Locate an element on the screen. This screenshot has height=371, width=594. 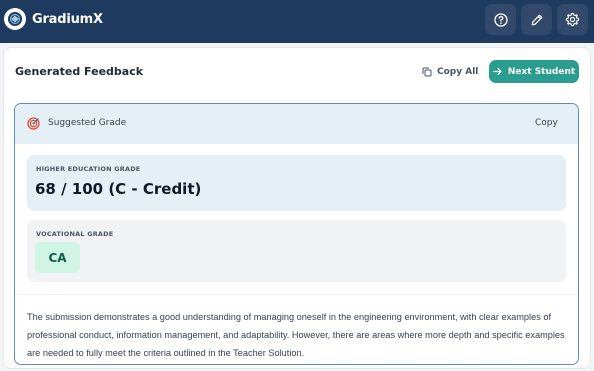
divider is located at coordinates (296, 294).